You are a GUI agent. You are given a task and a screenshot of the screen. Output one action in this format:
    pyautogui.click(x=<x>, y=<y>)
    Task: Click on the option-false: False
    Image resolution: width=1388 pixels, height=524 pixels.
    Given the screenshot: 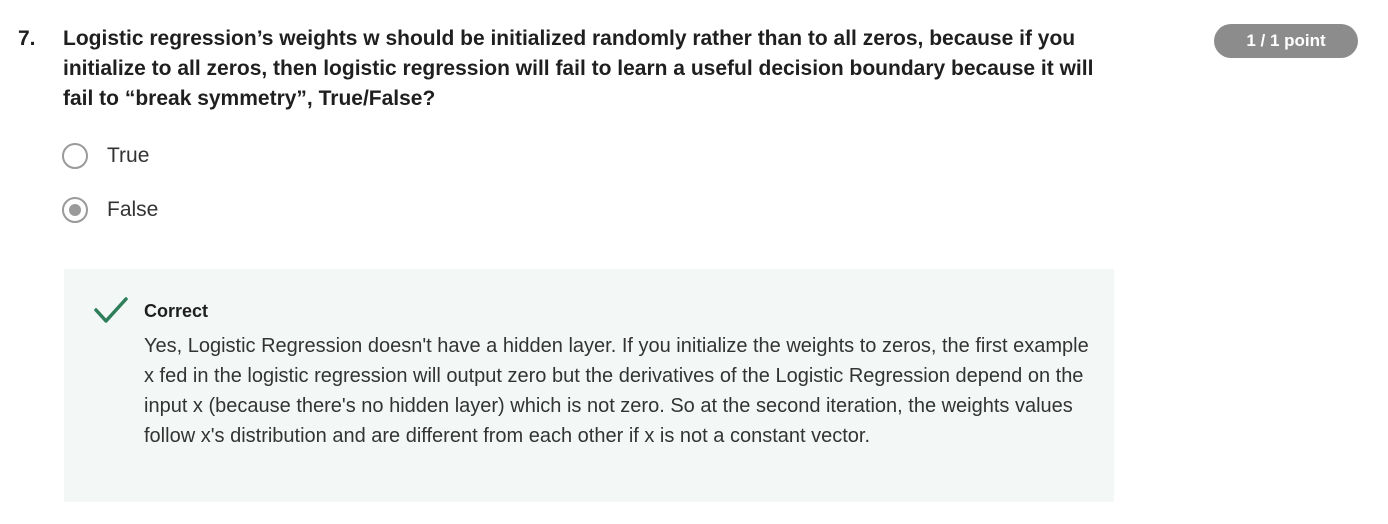 What is the action you would take?
    pyautogui.click(x=110, y=210)
    